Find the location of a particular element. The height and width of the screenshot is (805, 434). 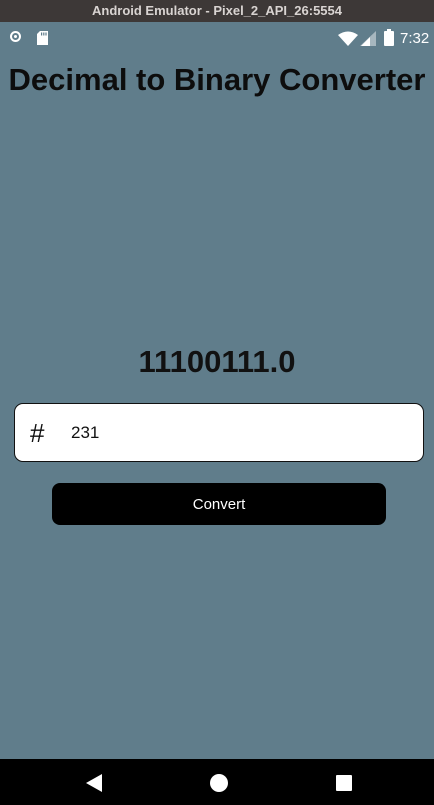

back-icon is located at coordinates (94, 785).